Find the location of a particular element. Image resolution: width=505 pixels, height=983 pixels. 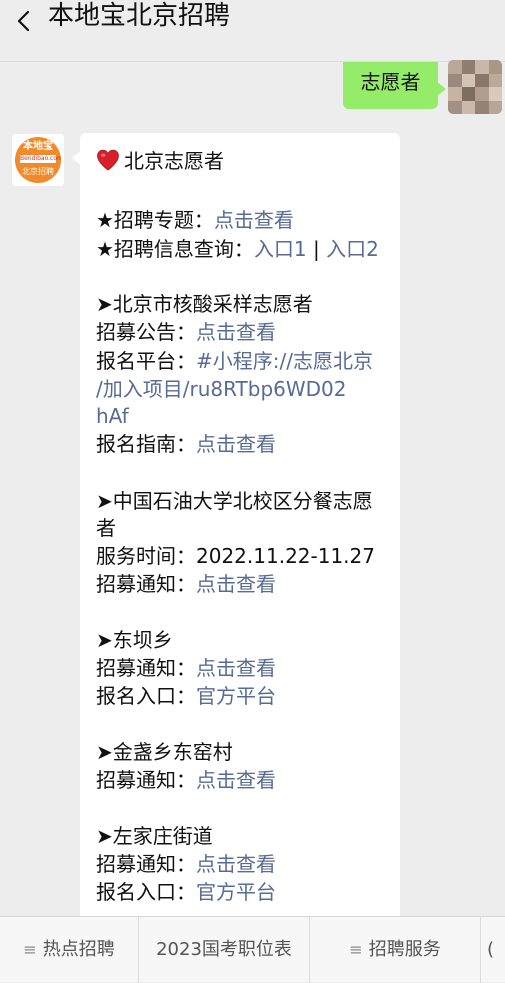

platform-row: 报名平台：#小程序://志愿北京 is located at coordinates (234, 361).